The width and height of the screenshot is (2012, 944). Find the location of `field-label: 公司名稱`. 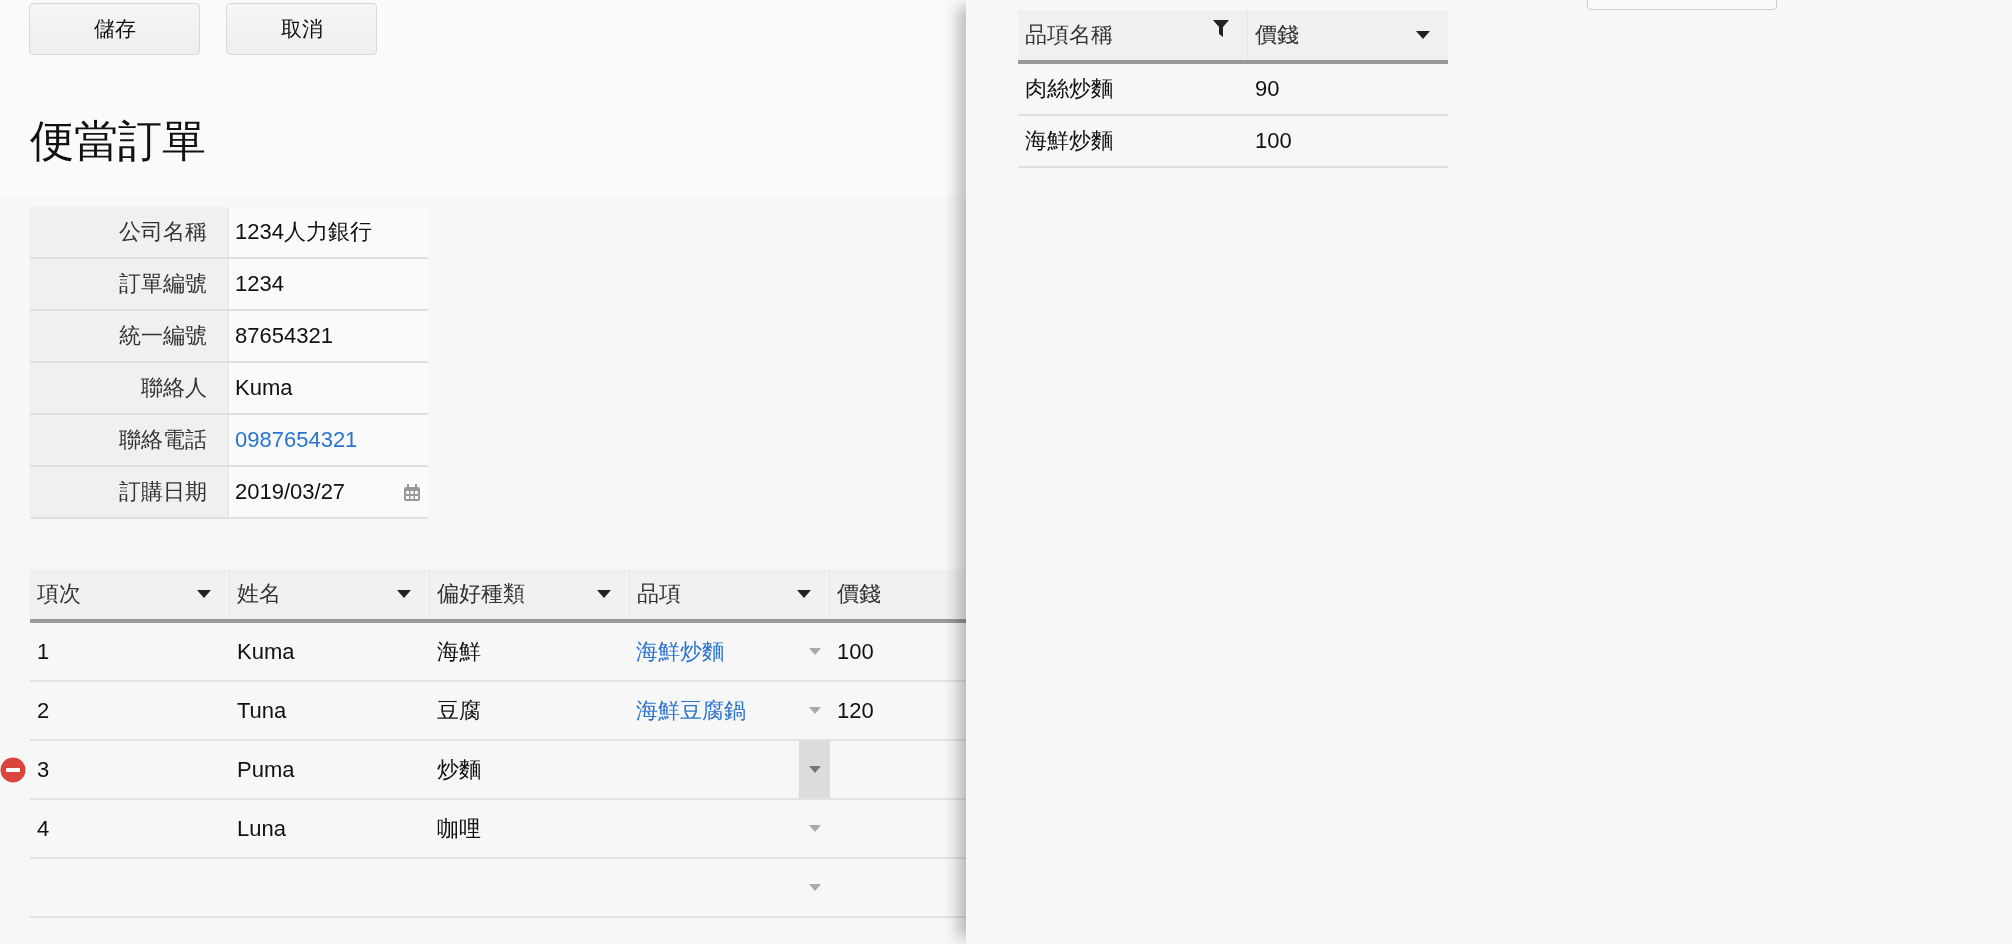

field-label: 公司名稱 is located at coordinates (163, 232).